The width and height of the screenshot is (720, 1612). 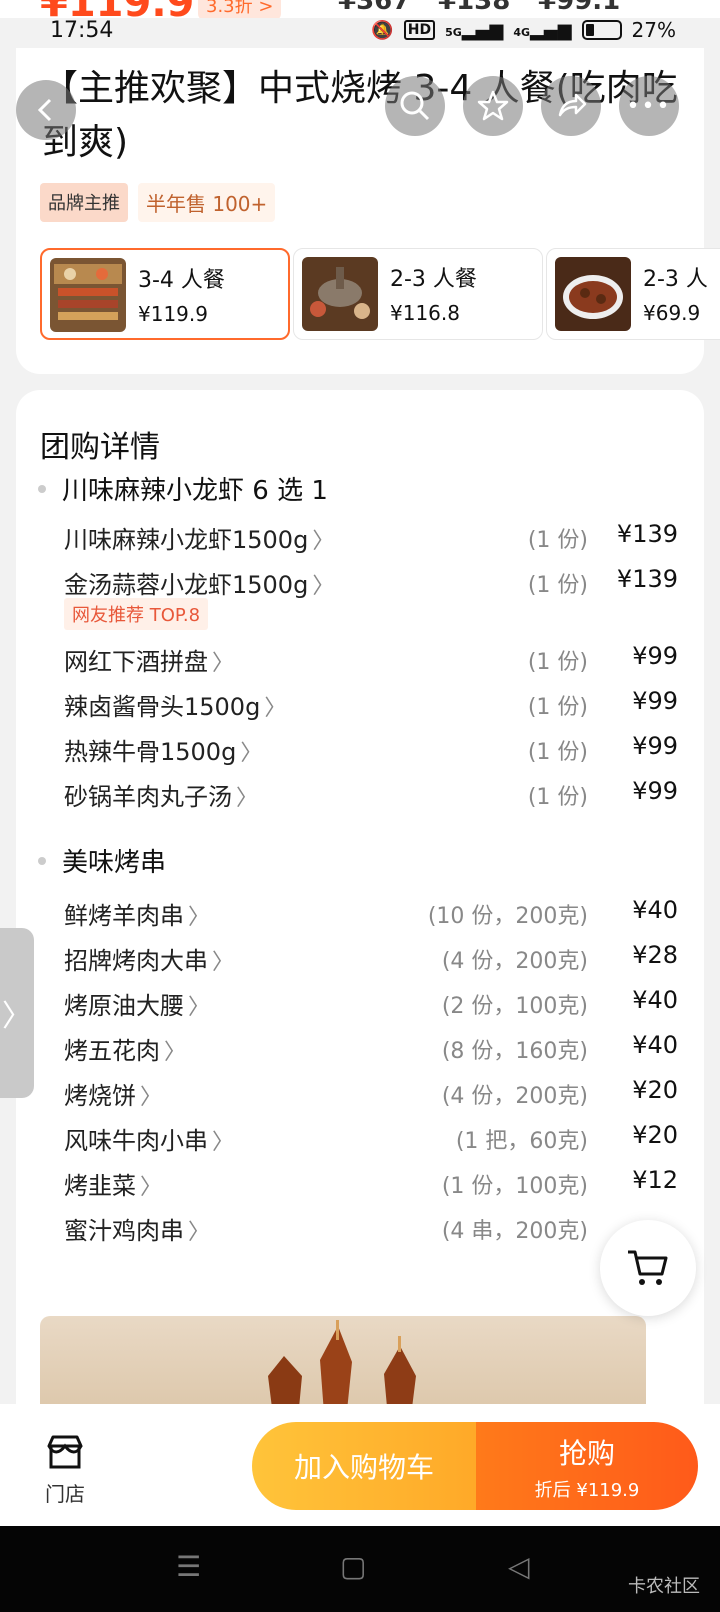 What do you see at coordinates (601, 30) in the screenshot?
I see `battery-icon` at bounding box center [601, 30].